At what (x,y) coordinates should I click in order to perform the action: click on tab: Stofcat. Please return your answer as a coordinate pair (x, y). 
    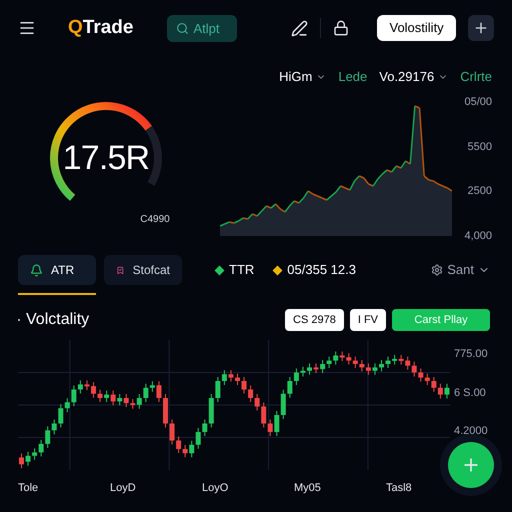
    Looking at the image, I should click on (143, 270).